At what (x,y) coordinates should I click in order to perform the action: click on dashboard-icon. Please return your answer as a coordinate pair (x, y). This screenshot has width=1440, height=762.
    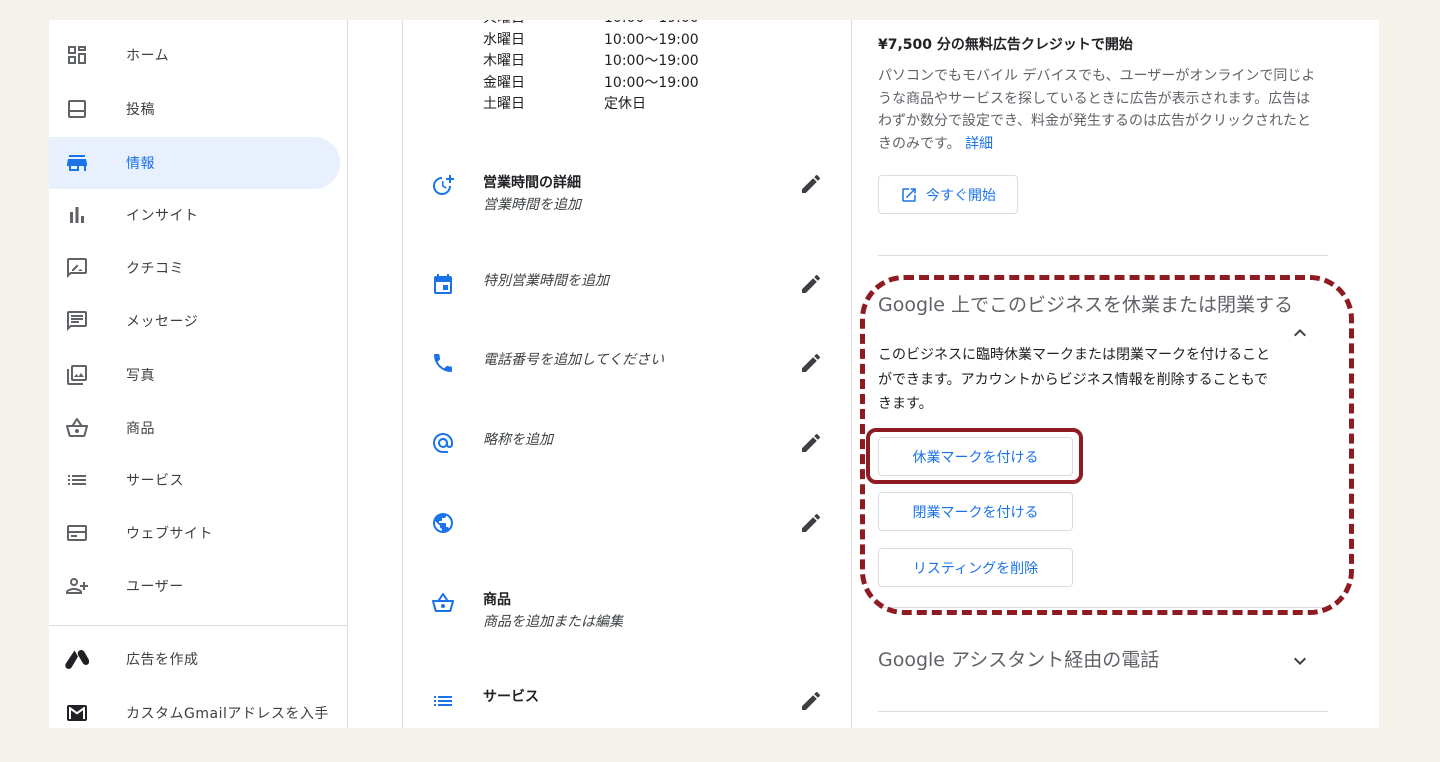
    Looking at the image, I should click on (77, 55).